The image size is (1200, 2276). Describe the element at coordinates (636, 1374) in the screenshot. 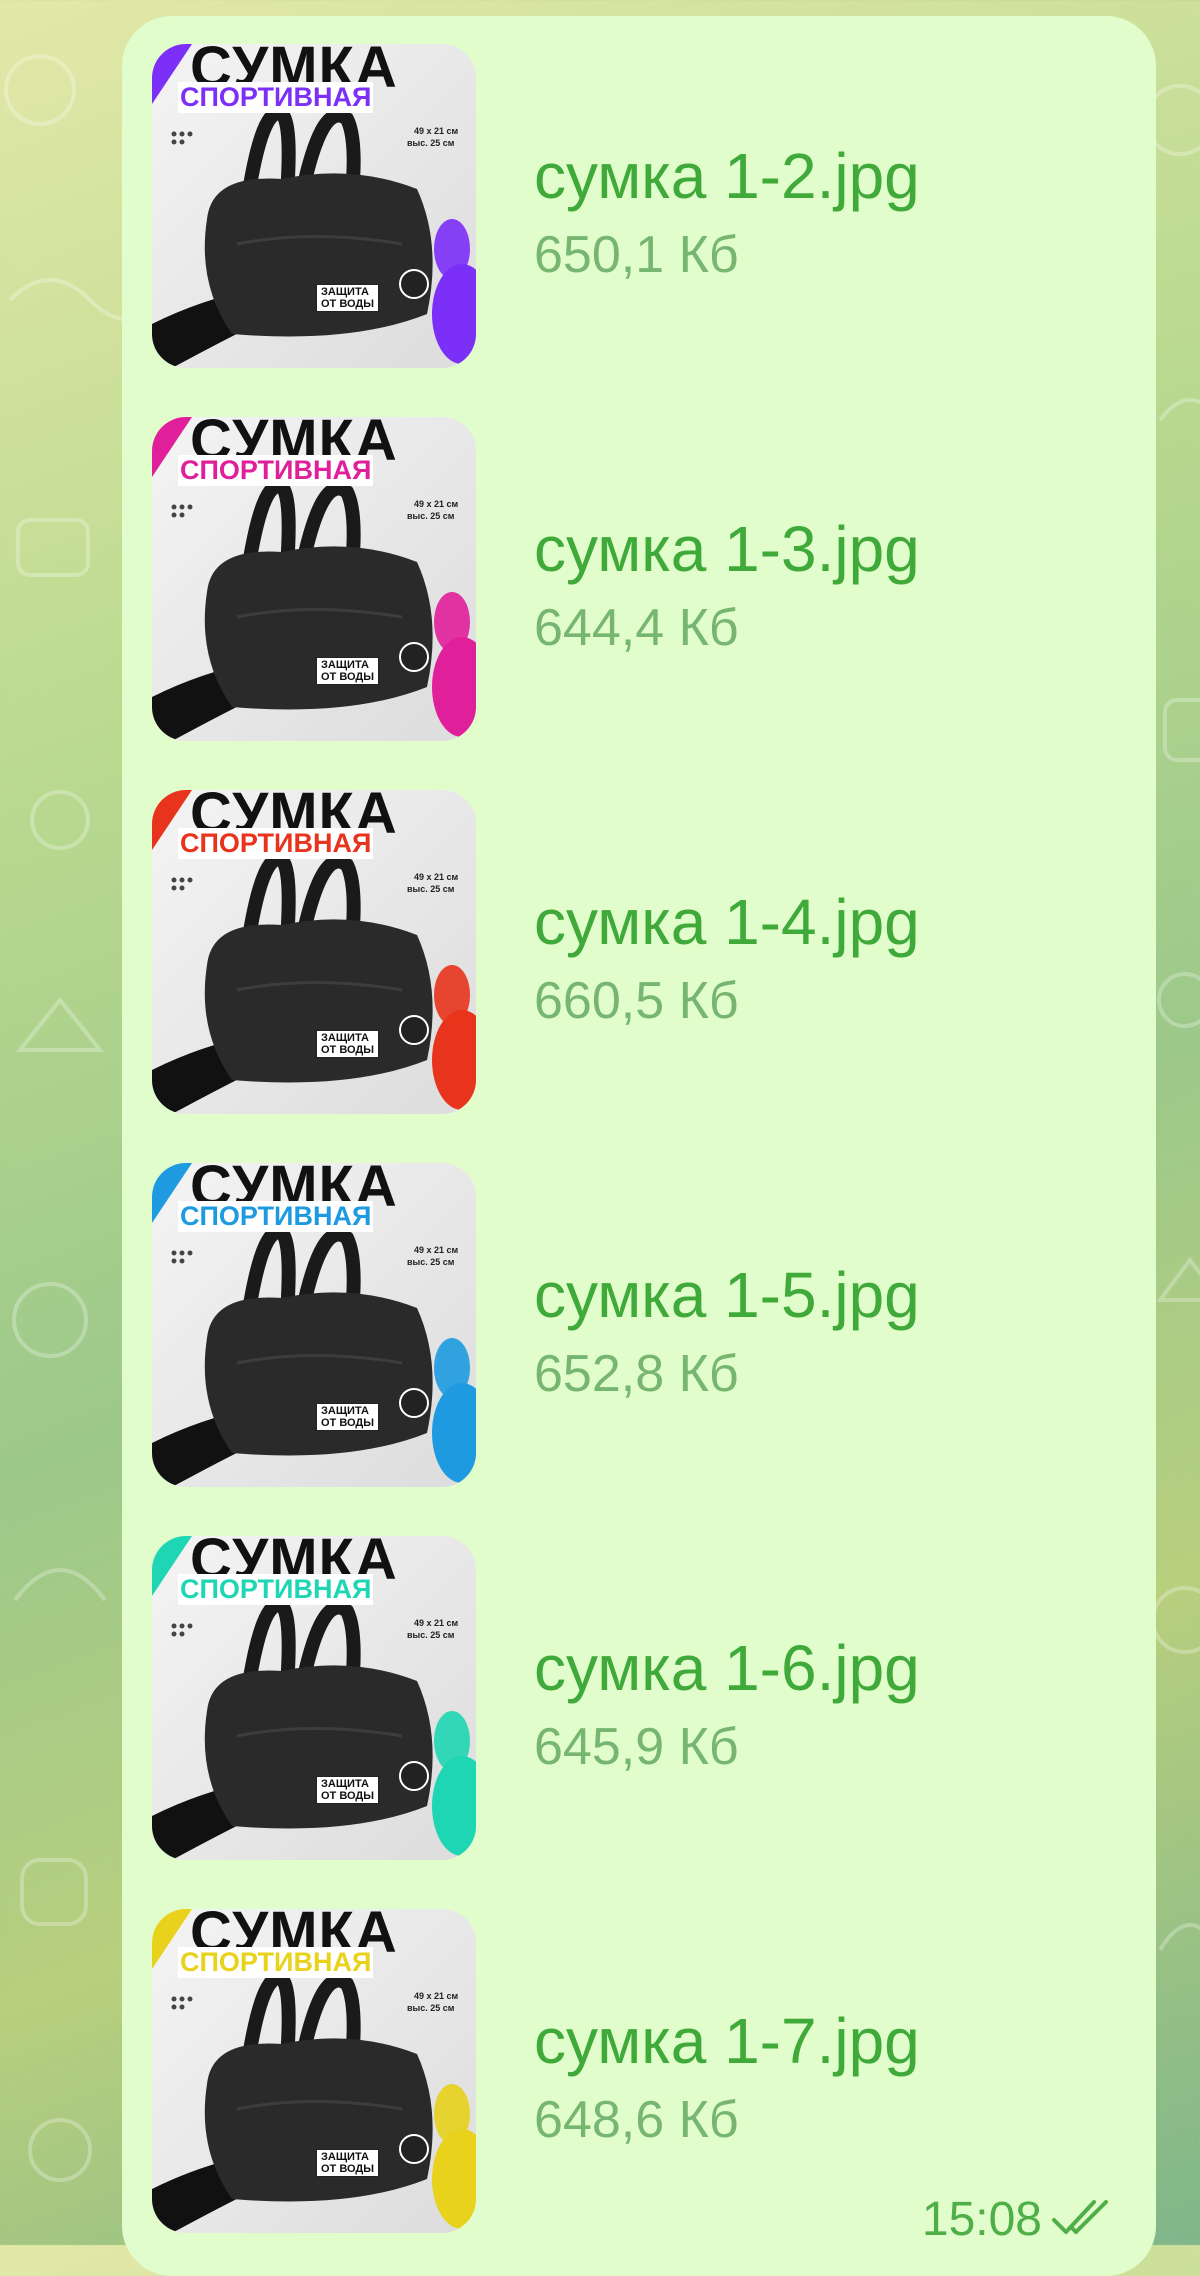

I see `file-size: 652,8 Кб` at that location.